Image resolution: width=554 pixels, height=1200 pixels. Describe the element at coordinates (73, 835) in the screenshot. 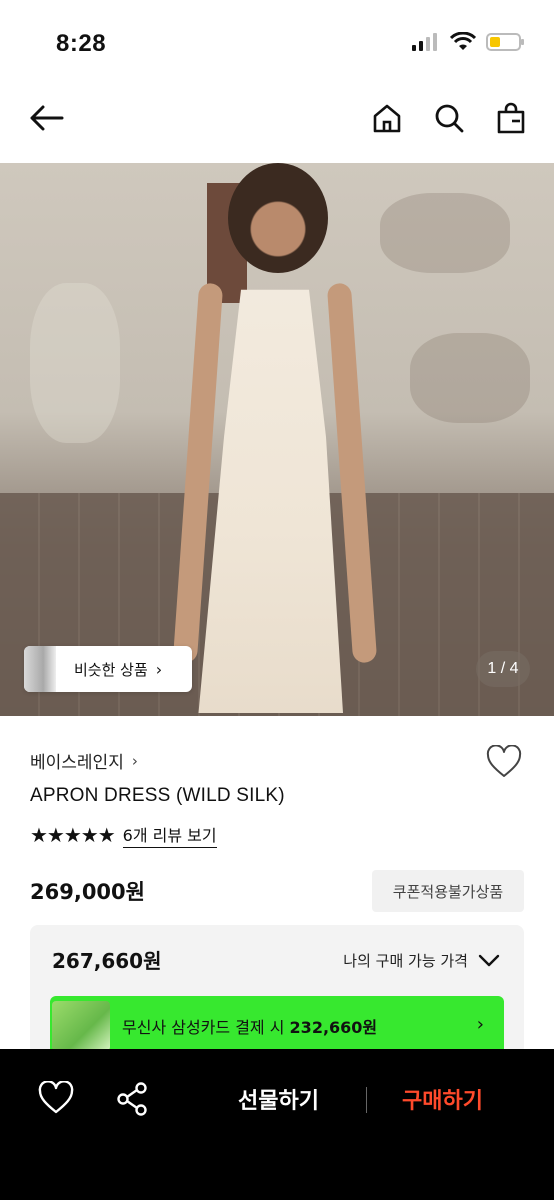

I see `star-rating-icon: ★★★★★` at that location.